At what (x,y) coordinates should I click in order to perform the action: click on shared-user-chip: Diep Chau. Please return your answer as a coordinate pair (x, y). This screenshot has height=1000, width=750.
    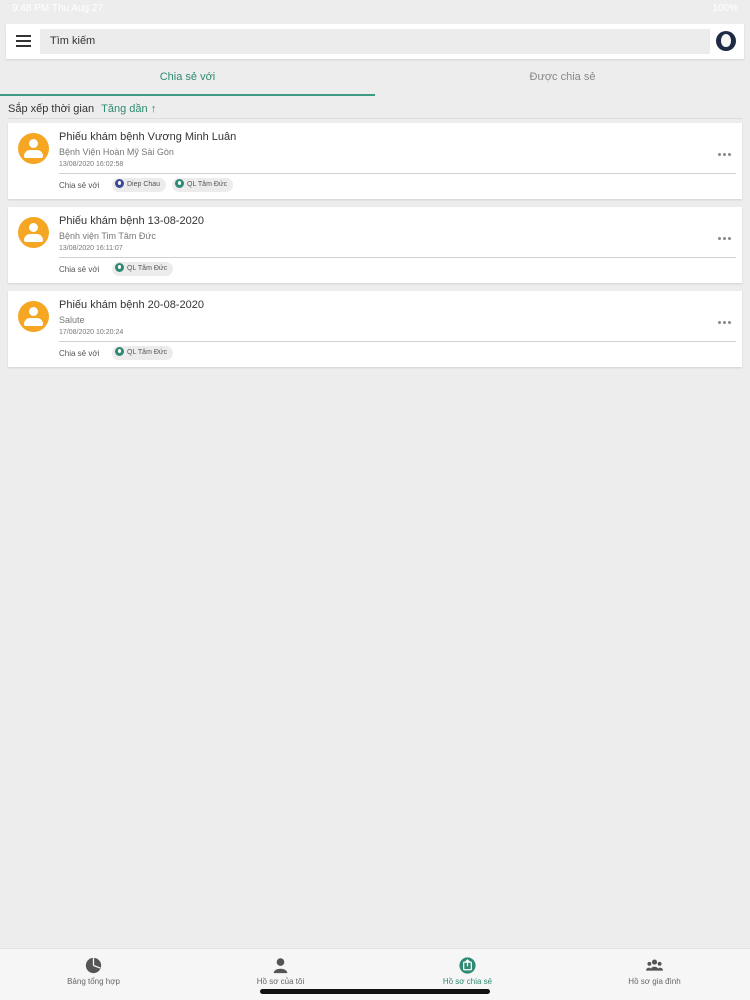
    Looking at the image, I should click on (139, 185).